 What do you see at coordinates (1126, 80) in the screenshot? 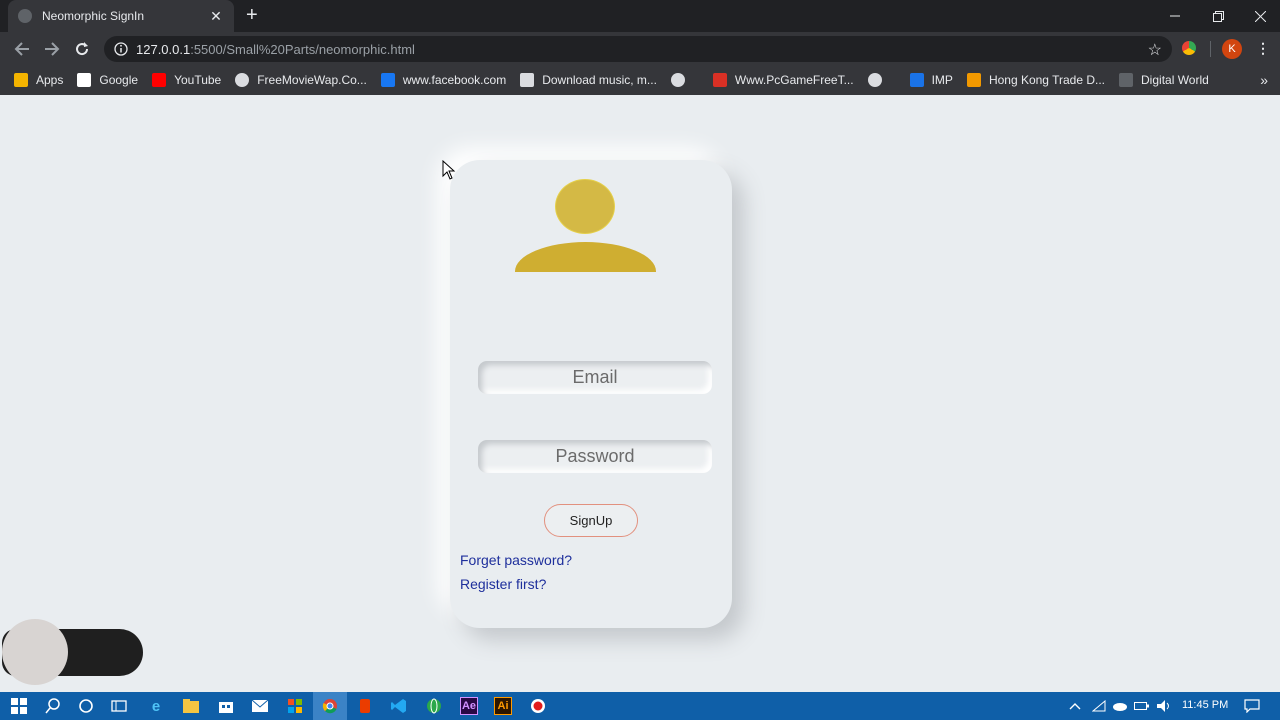
I see `digital-world-icon` at bounding box center [1126, 80].